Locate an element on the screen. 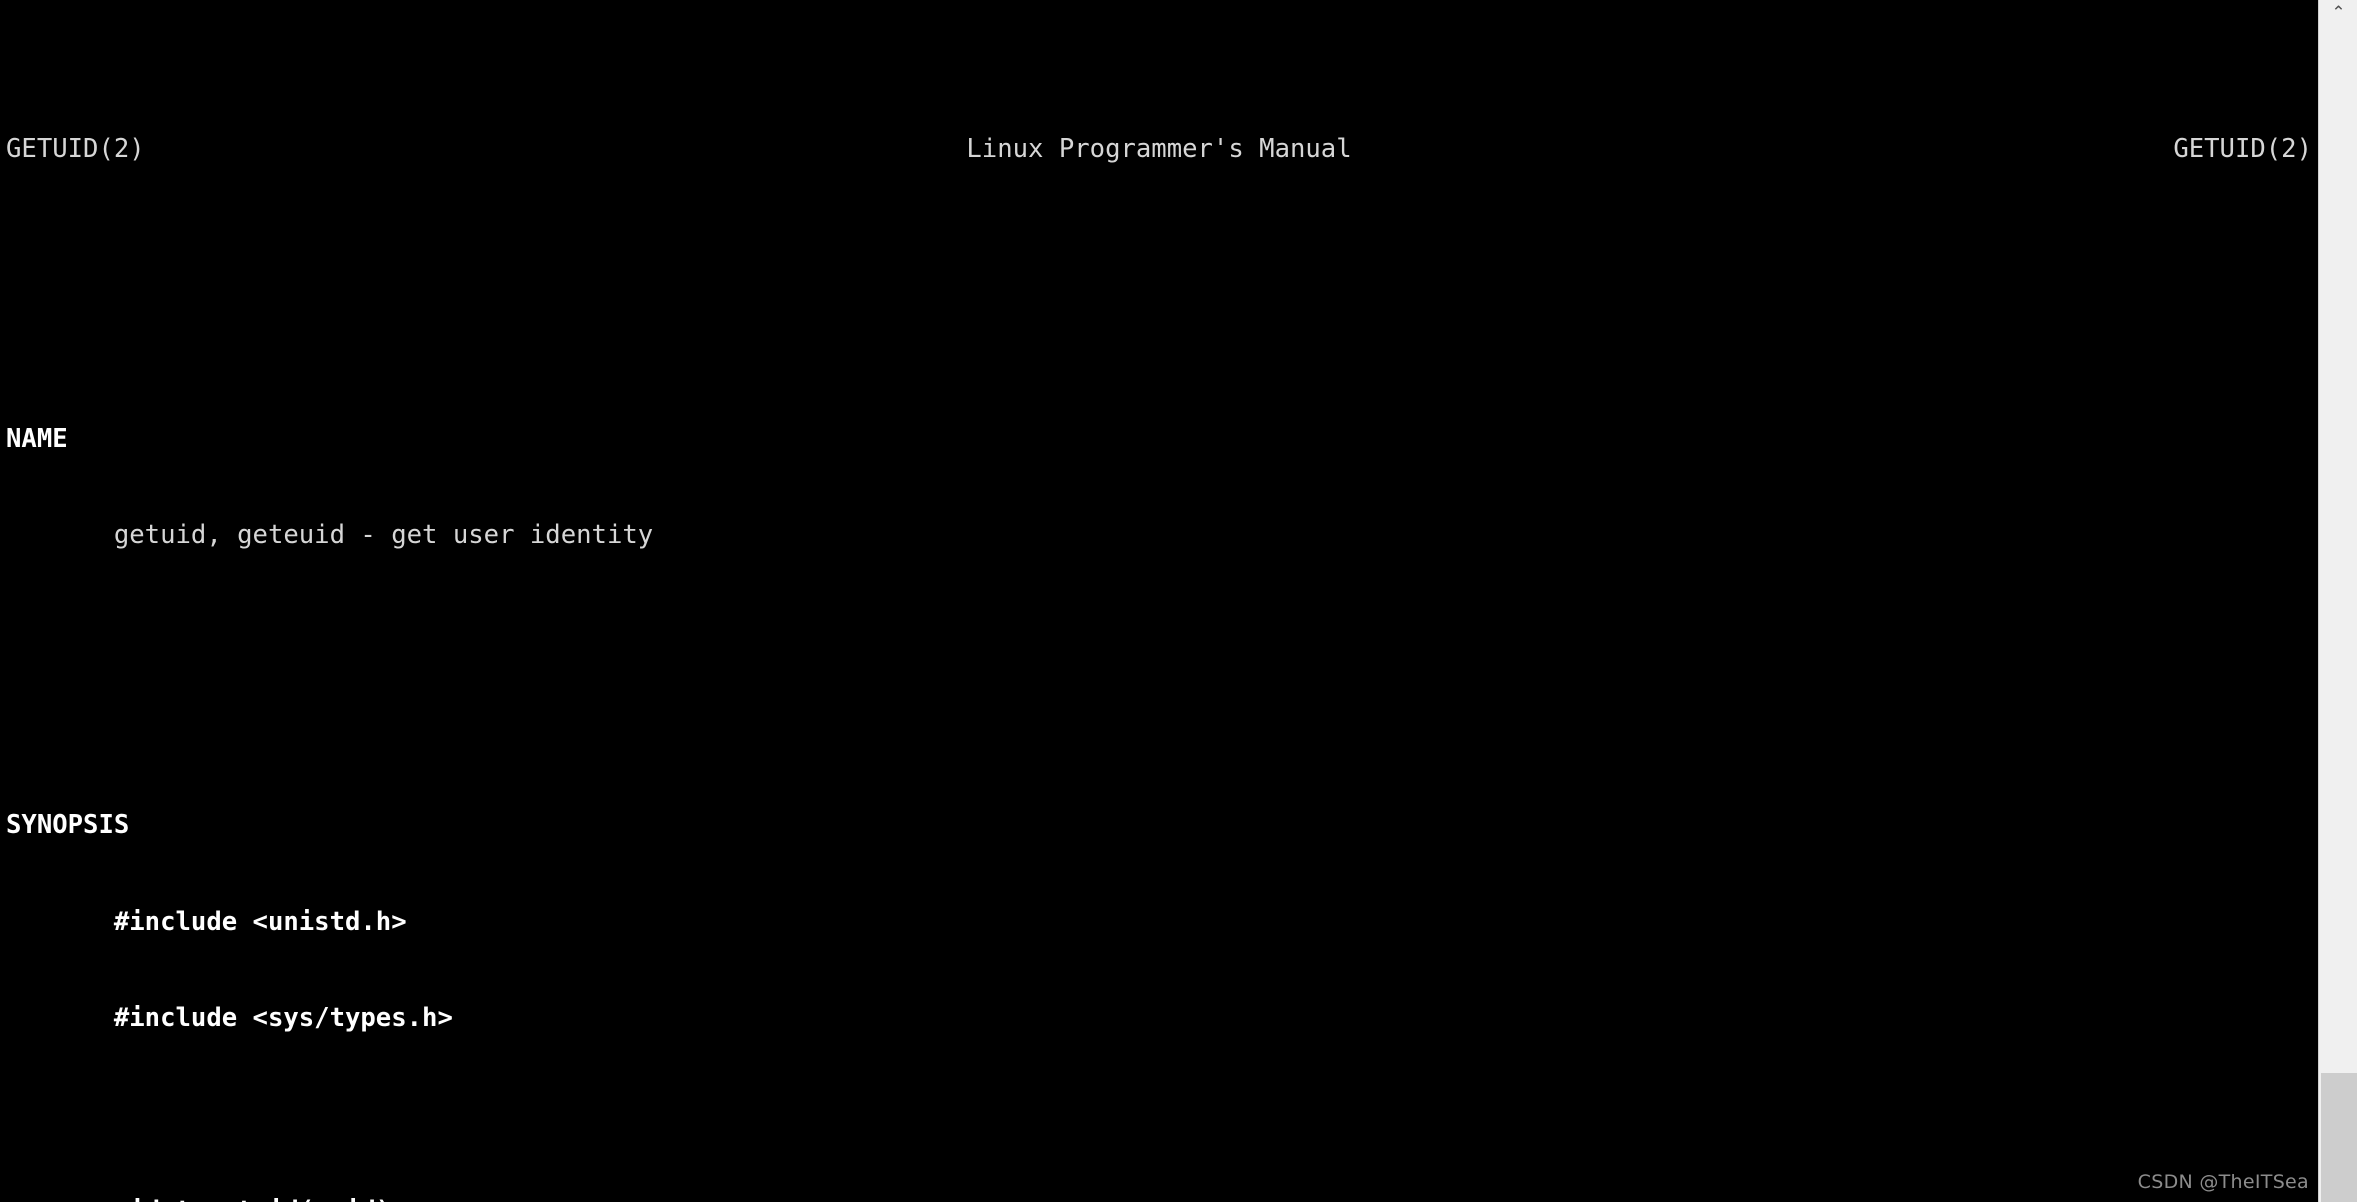  section-heading-synopsis: SYNOPSIS is located at coordinates (68, 825).